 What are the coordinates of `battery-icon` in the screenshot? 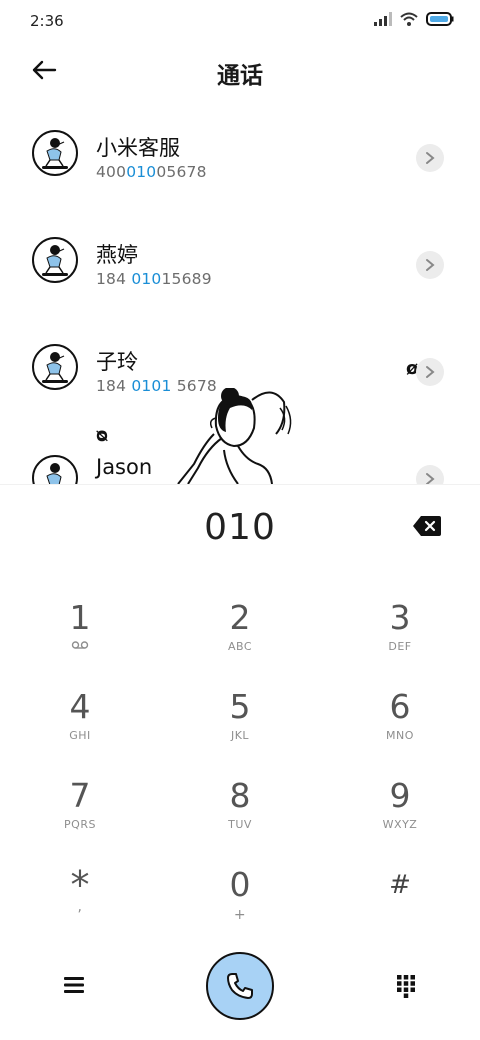 It's located at (440, 19).